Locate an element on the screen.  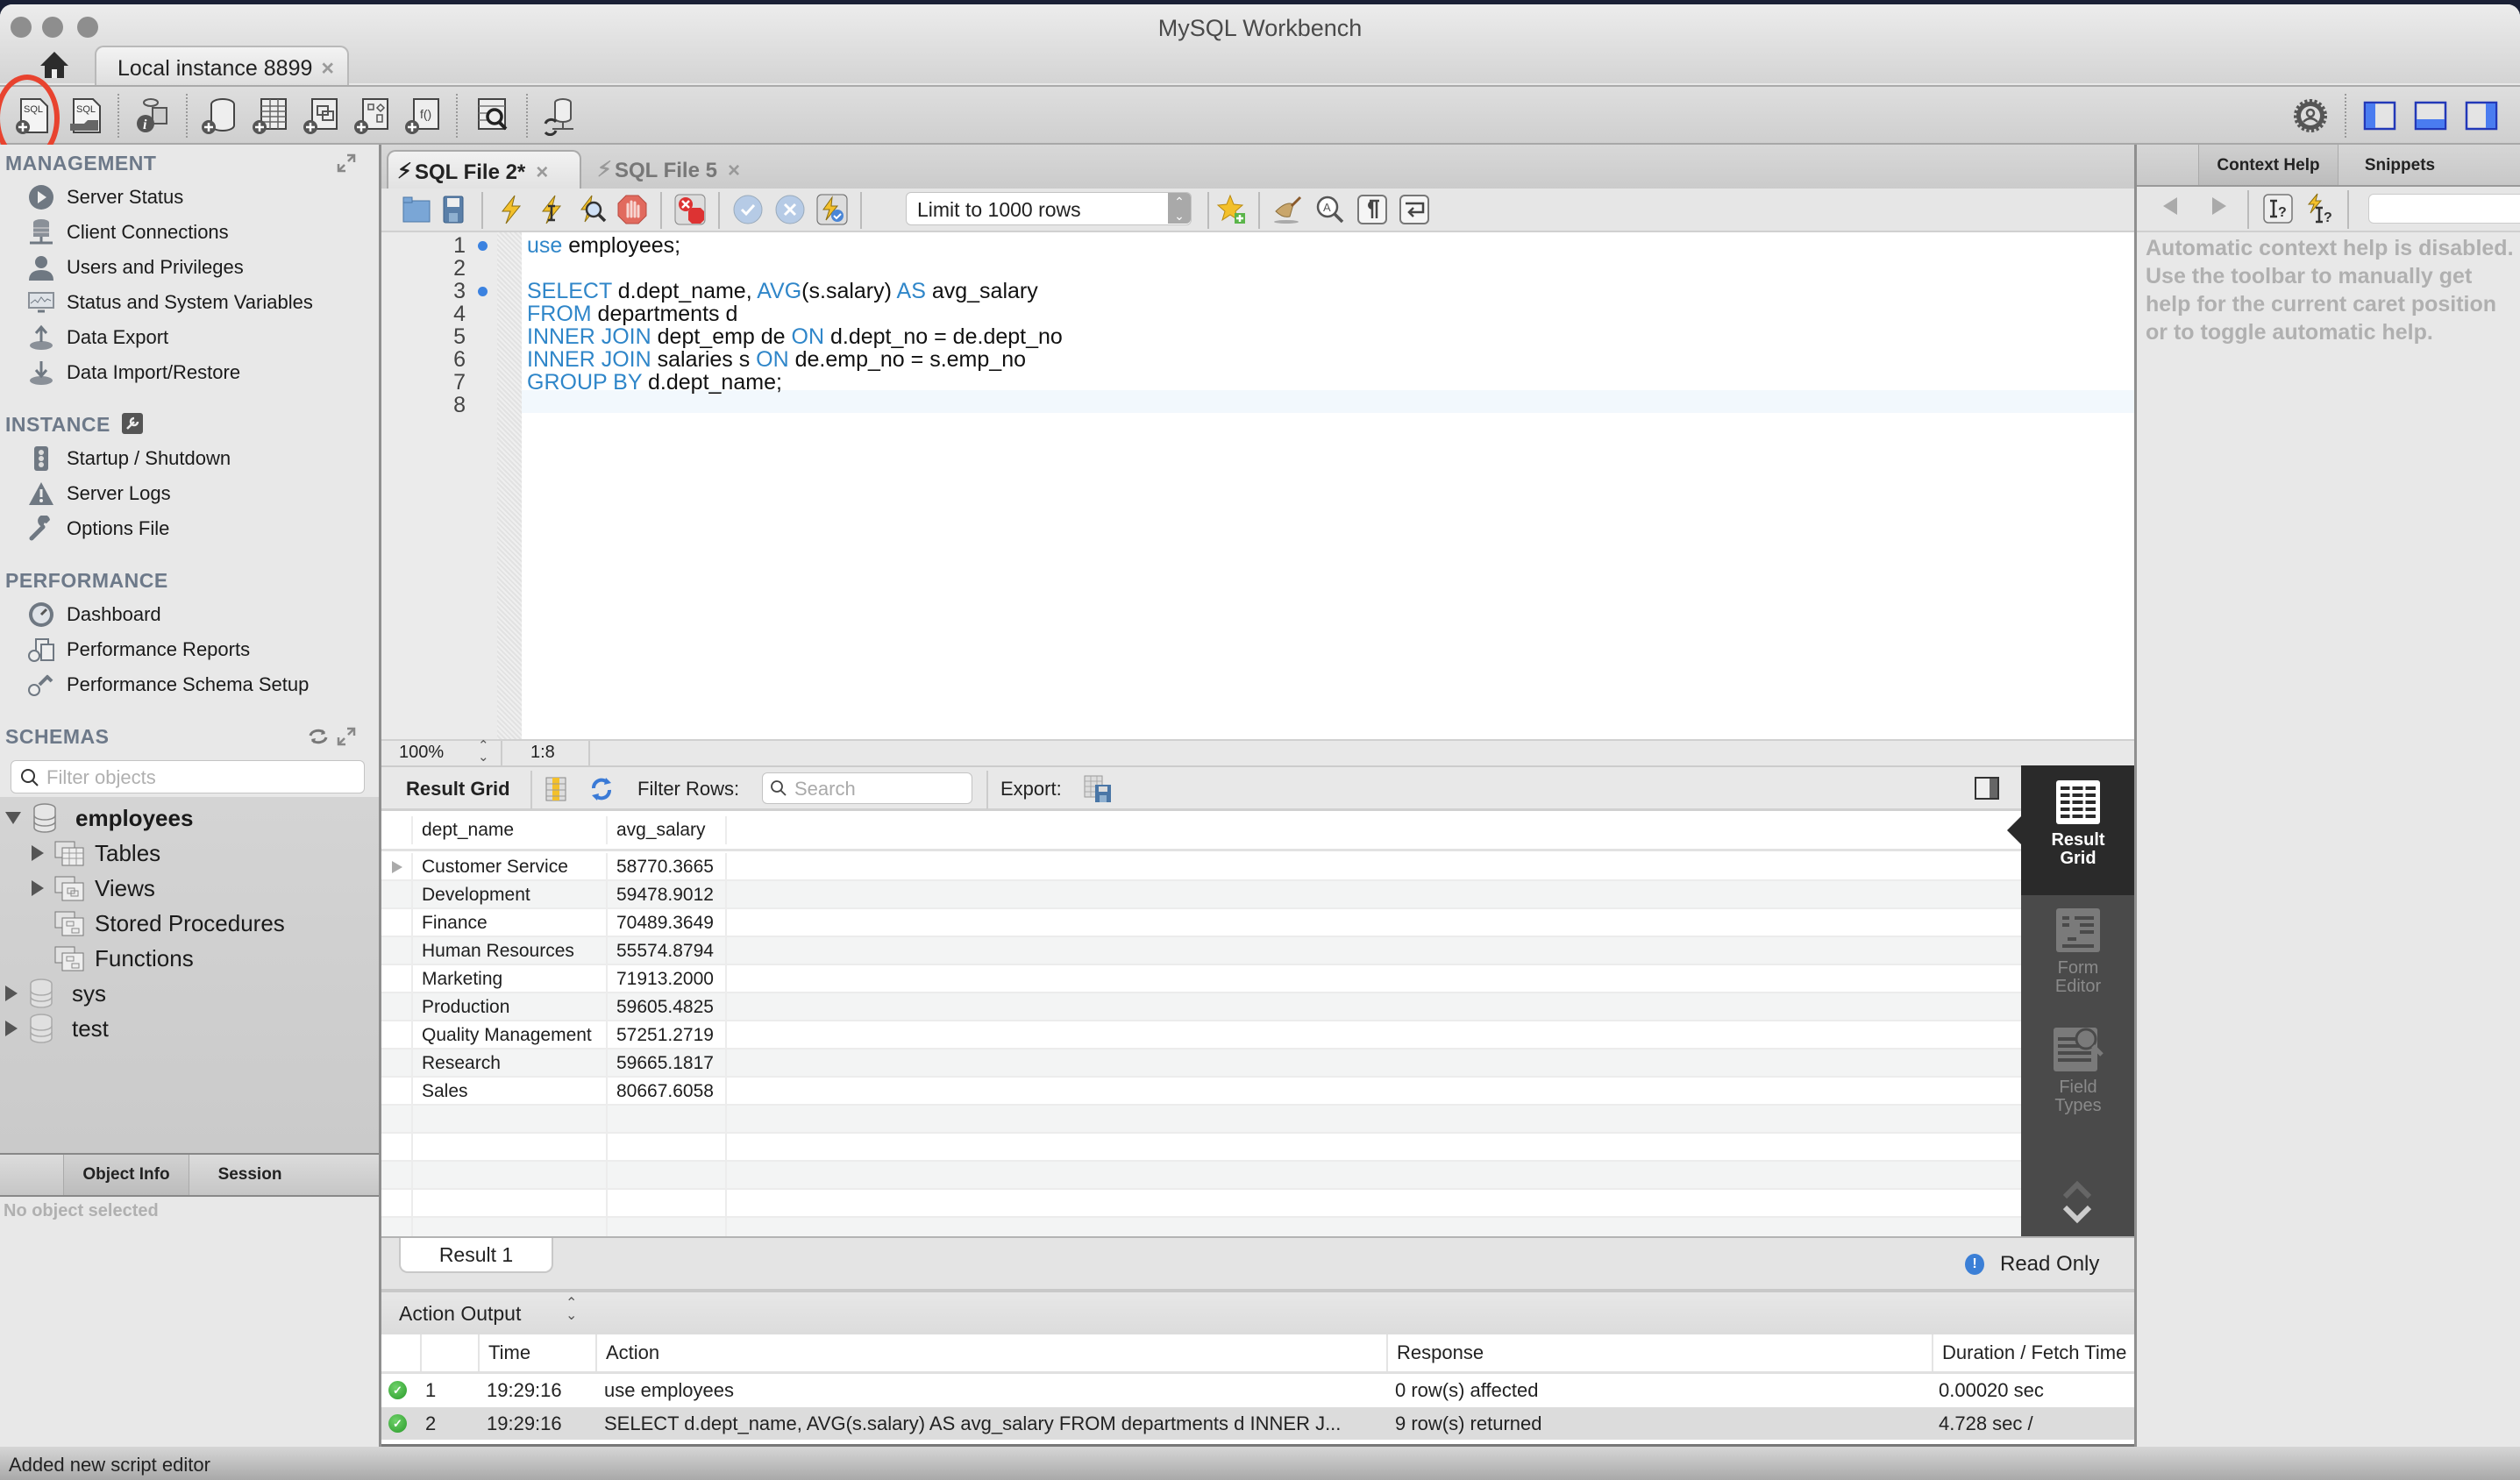
search-table-data-icon is located at coordinates (493, 116).